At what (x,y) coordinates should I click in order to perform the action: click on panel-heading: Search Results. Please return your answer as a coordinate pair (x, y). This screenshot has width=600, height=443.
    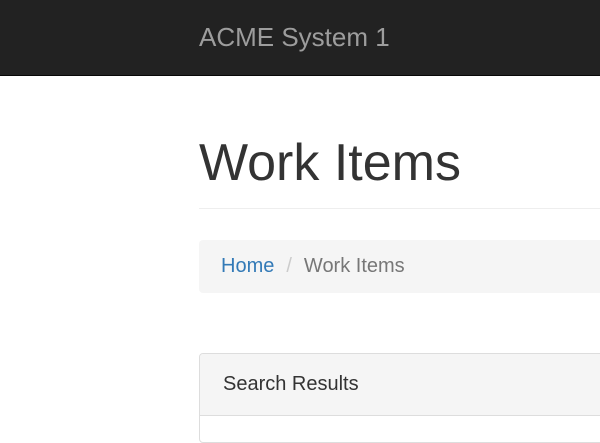
    Looking at the image, I should click on (400, 385).